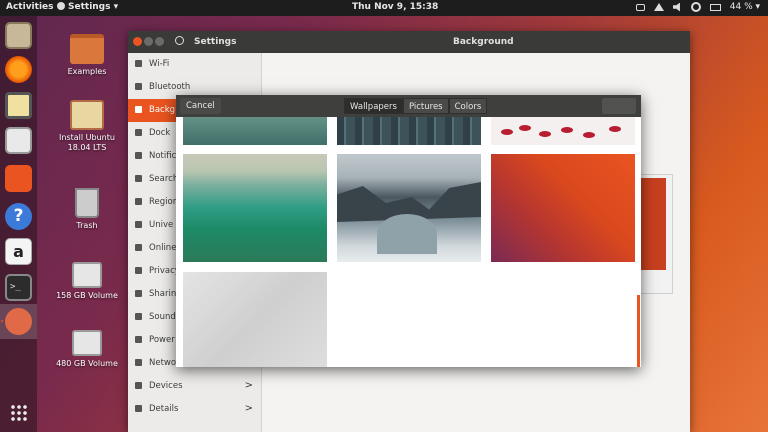 This screenshot has width=768, height=432. I want to click on tab-colors: Colors, so click(468, 106).